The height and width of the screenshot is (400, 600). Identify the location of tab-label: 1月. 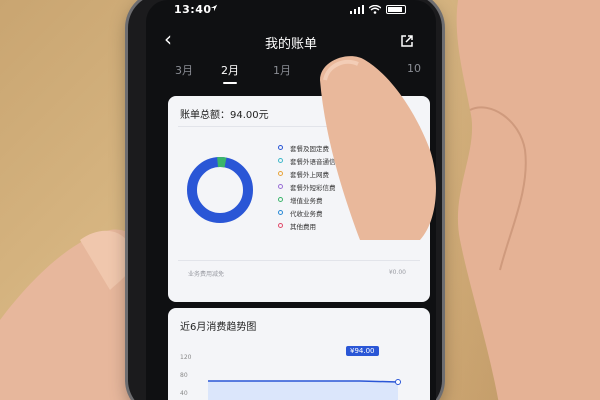
(282, 70).